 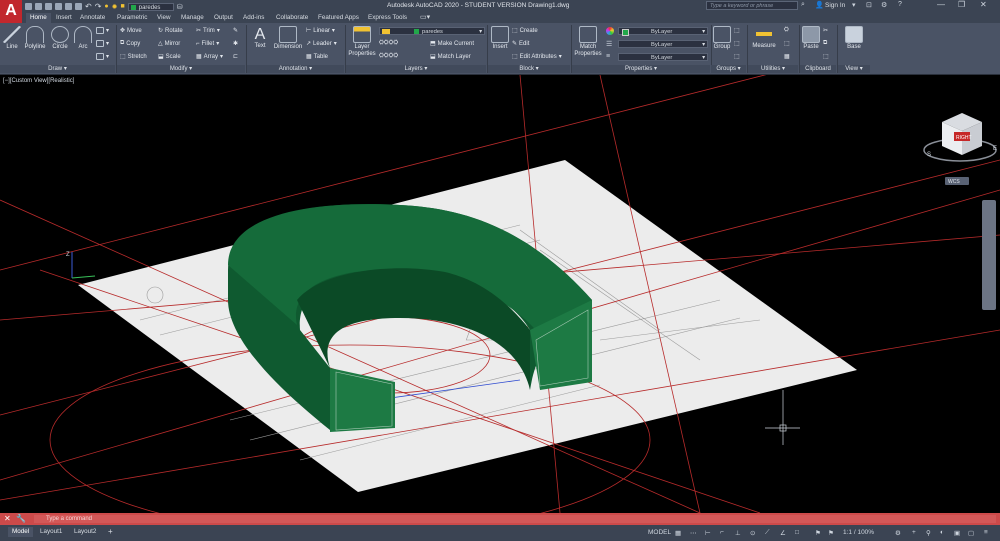 What do you see at coordinates (831, 533) in the screenshot?
I see `auto-scale-icon: ⚑` at bounding box center [831, 533].